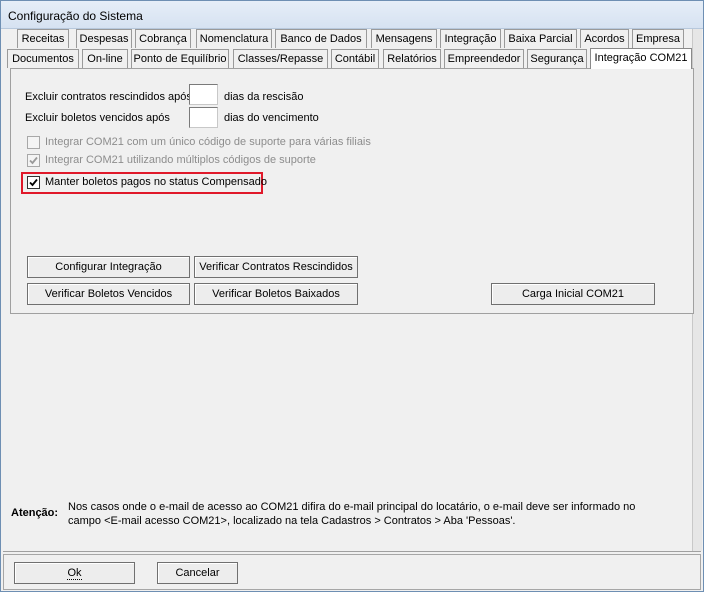  What do you see at coordinates (271, 118) in the screenshot?
I see `dias-vencimento-suffix: dias do vencimento` at bounding box center [271, 118].